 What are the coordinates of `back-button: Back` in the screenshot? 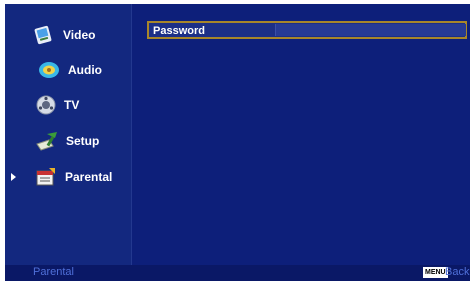 It's located at (457, 272).